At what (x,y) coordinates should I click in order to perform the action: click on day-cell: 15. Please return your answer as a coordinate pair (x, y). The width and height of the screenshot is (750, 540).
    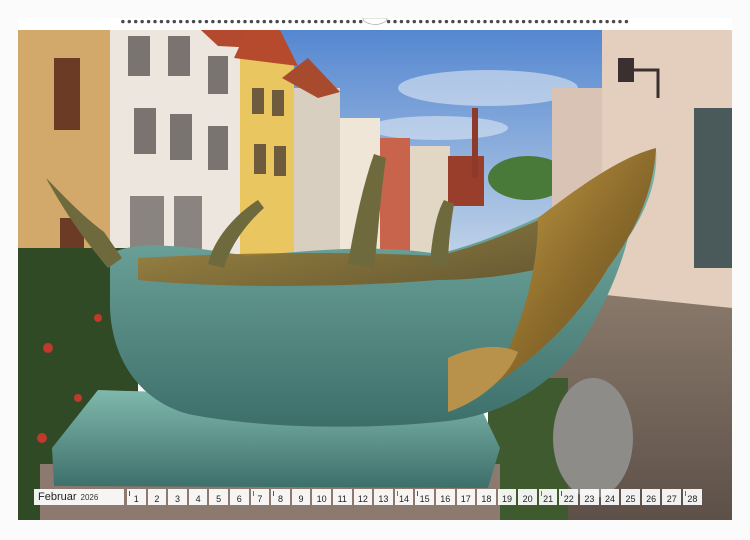
    Looking at the image, I should click on (424, 497).